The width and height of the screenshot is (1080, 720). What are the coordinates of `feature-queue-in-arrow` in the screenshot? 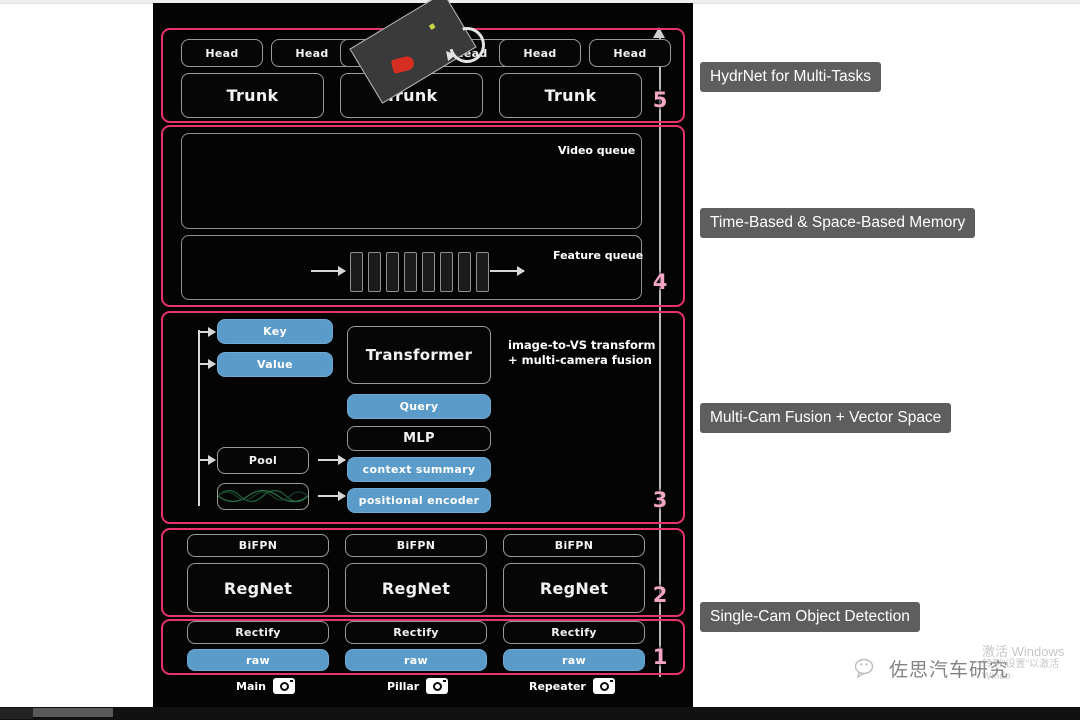 It's located at (328, 271).